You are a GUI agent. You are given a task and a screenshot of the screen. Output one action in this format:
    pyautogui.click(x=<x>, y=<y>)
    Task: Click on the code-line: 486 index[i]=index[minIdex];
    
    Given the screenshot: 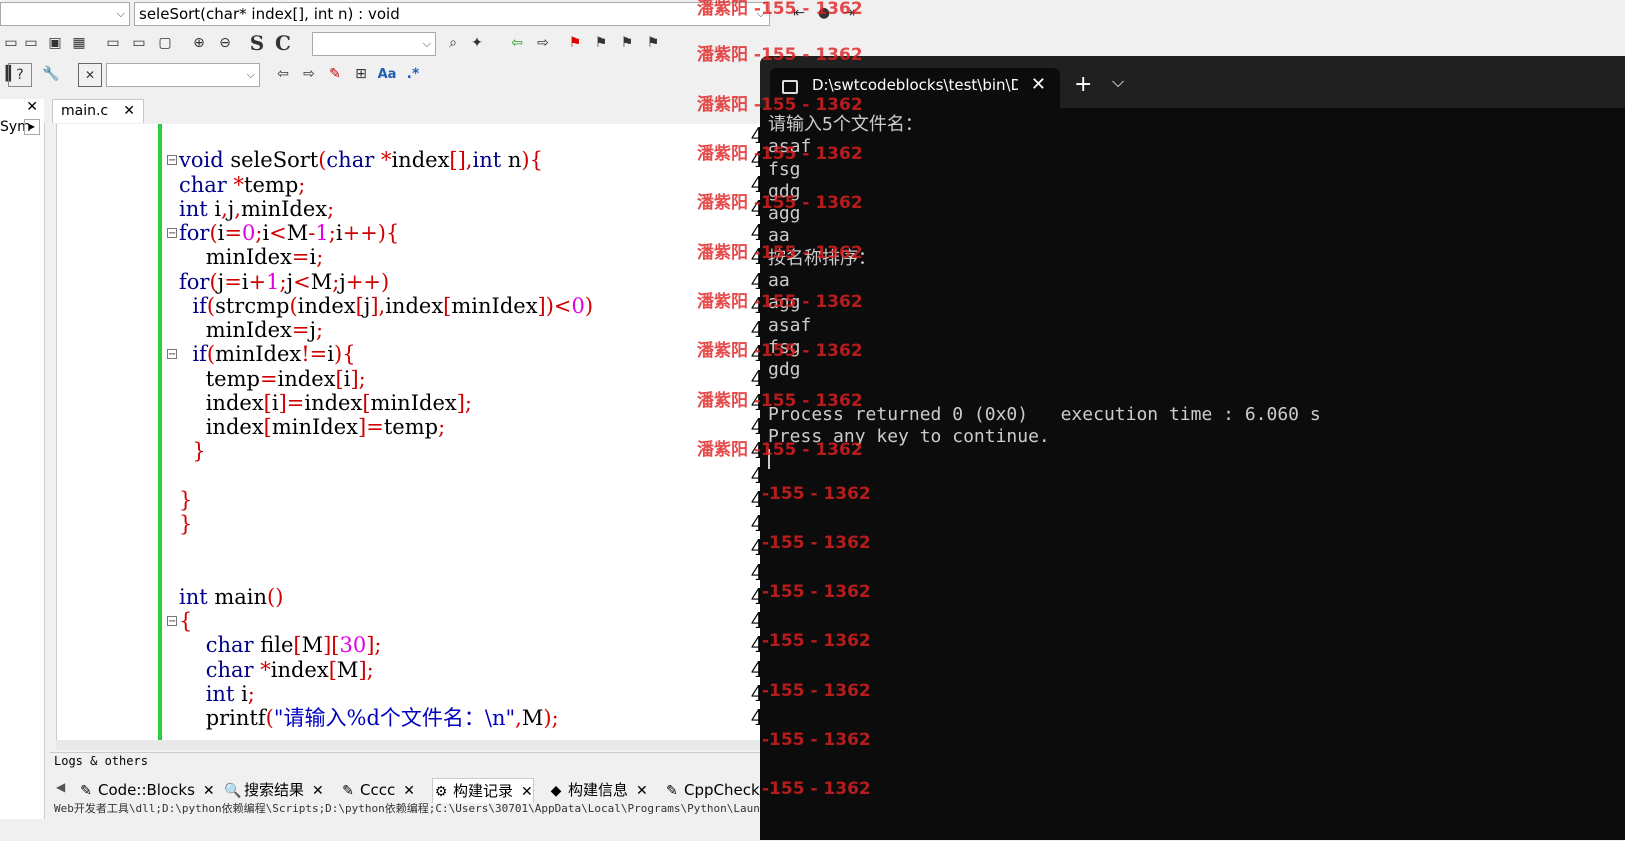 What is the action you would take?
    pyautogui.click(x=424, y=403)
    